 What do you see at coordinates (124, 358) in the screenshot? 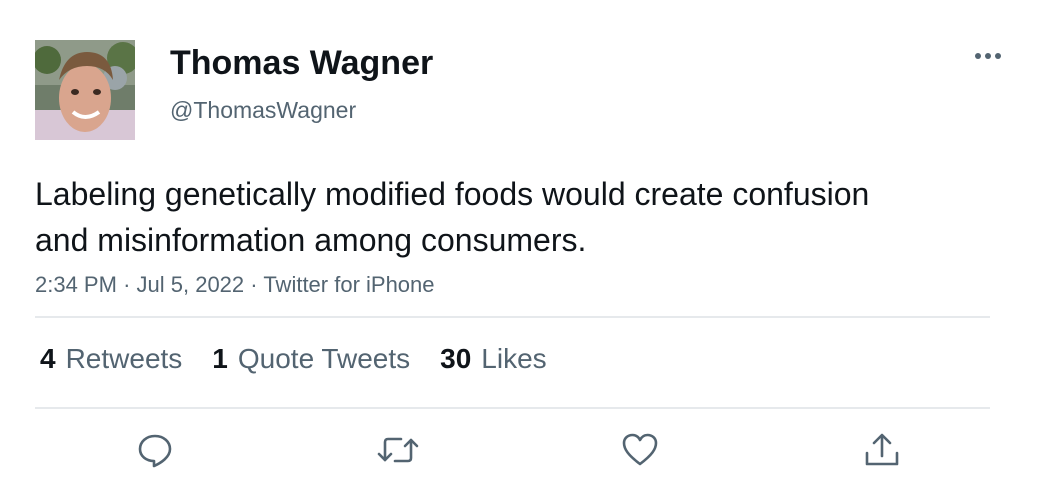
I see `retweets-label: Retweets` at bounding box center [124, 358].